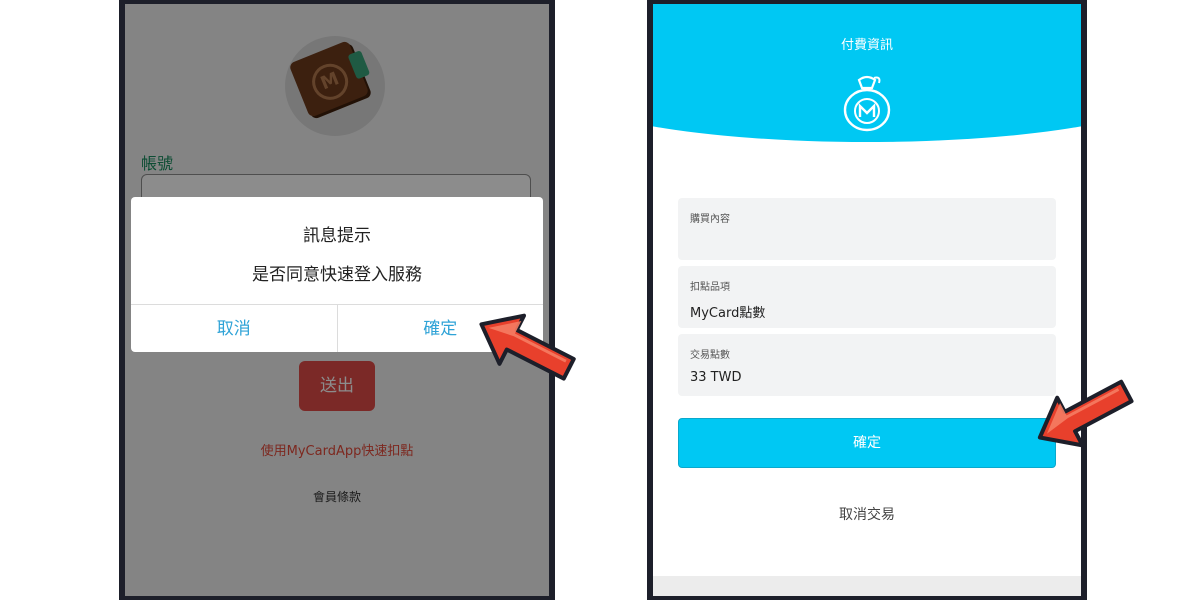  Describe the element at coordinates (337, 236) in the screenshot. I see `dialog-title: 訊息提示` at that location.